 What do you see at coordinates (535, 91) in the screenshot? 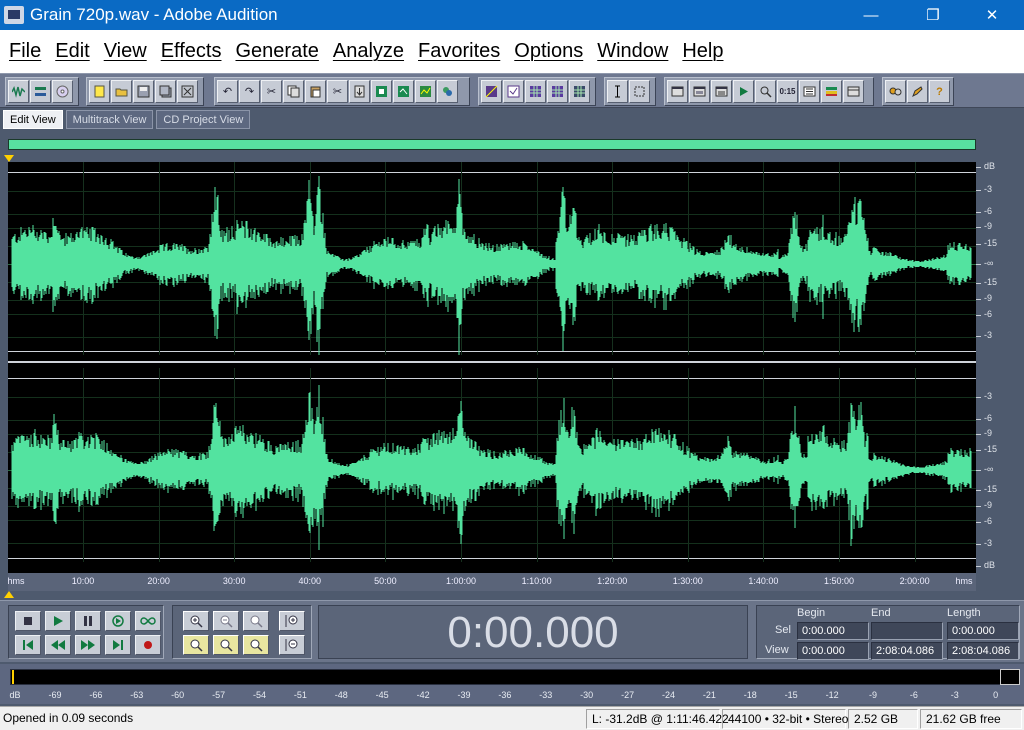
I see `grid-icon` at bounding box center [535, 91].